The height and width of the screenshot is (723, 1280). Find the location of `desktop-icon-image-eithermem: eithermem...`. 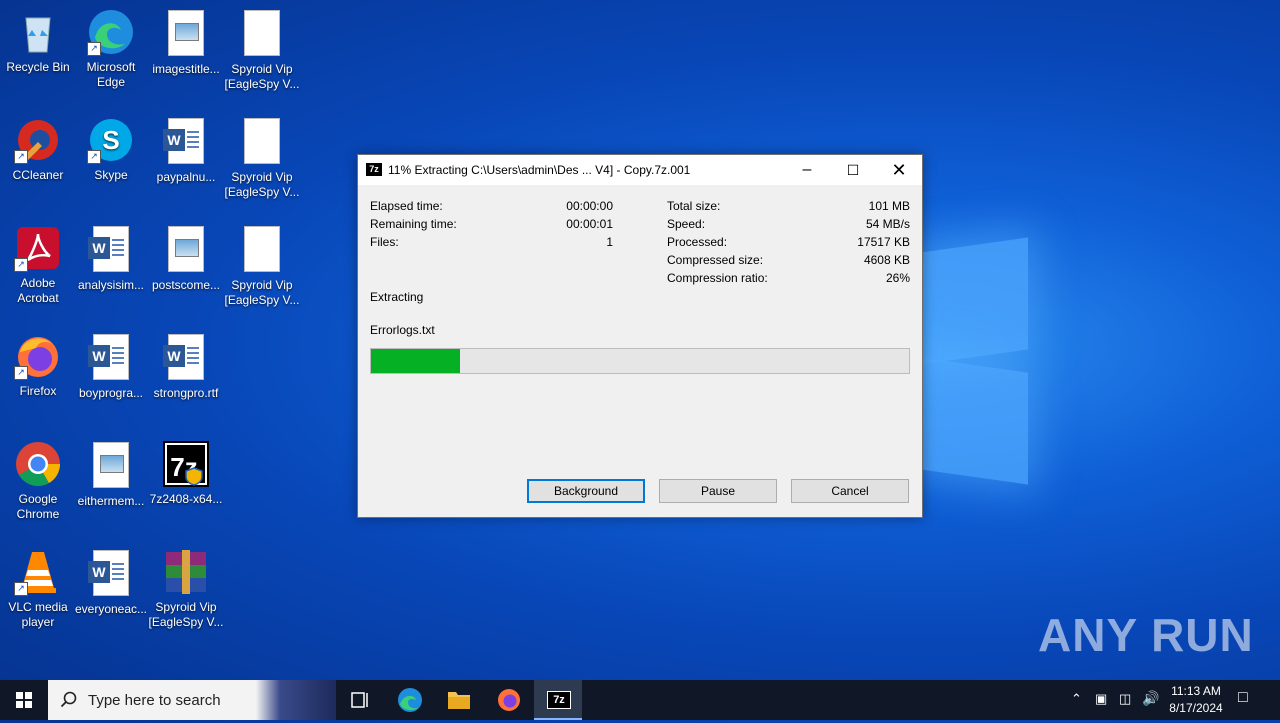

desktop-icon-image-eithermem: eithermem... is located at coordinates (111, 474).